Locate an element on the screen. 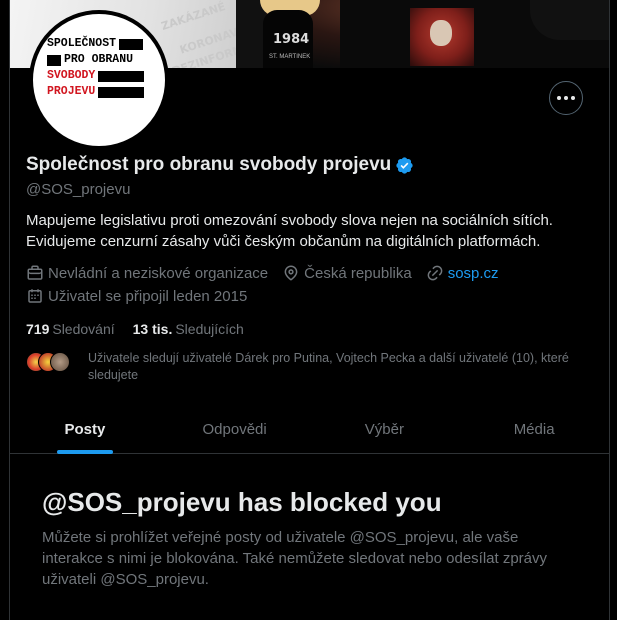 The width and height of the screenshot is (617, 620). banner-person-shirt: 1984 ST. MARTINEK is located at coordinates (288, 39).